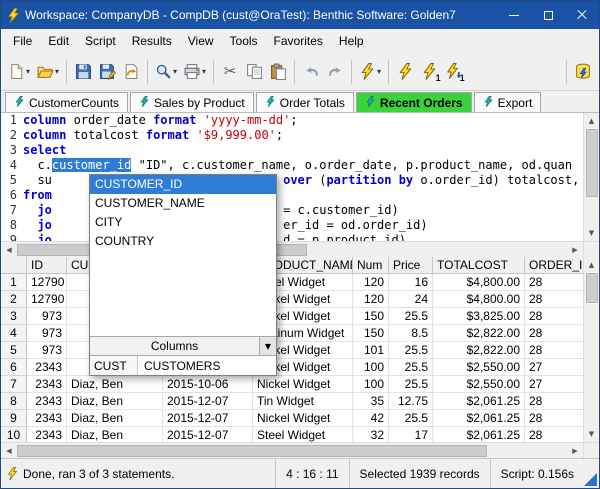  What do you see at coordinates (413, 102) in the screenshot?
I see `tab-recent-orders: Recent Orders` at bounding box center [413, 102].